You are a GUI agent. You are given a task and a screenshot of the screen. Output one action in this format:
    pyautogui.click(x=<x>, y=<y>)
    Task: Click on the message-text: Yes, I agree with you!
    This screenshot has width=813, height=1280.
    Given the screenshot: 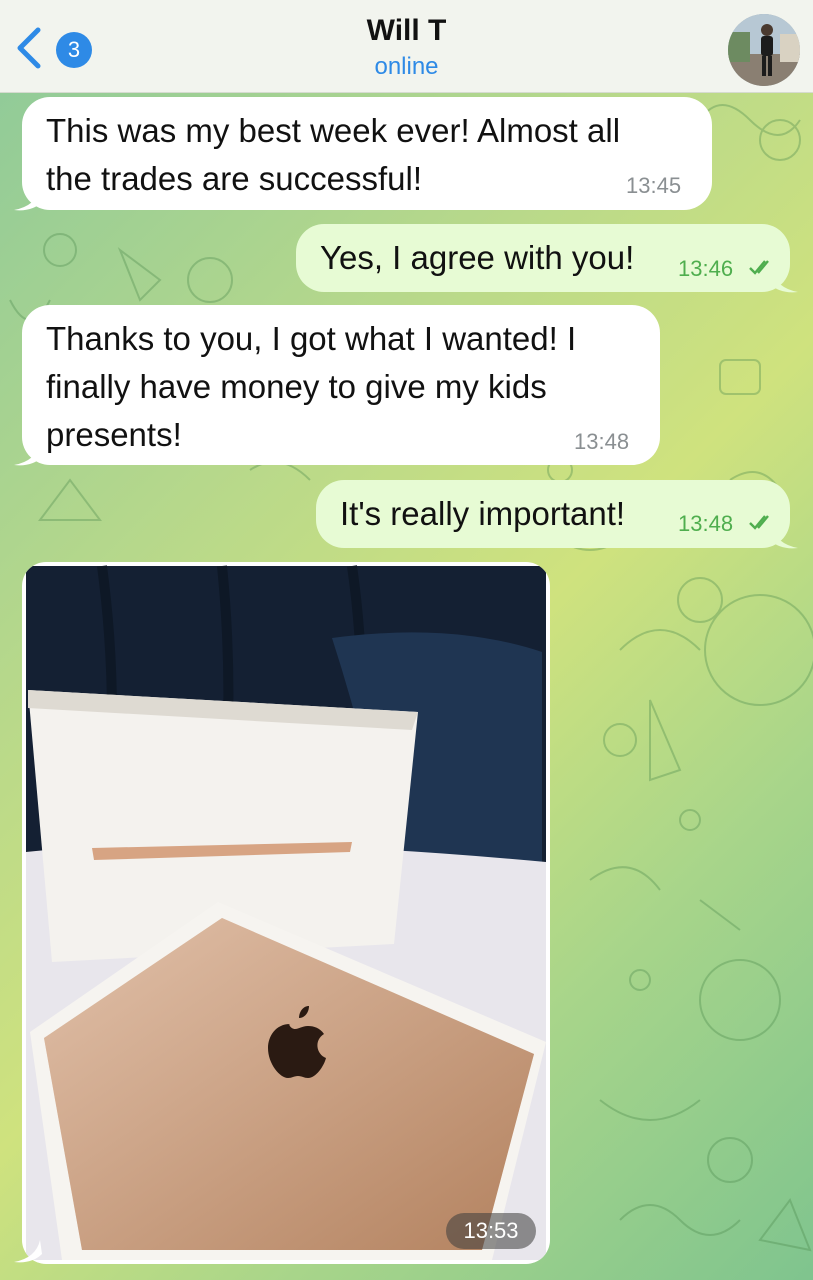 What is the action you would take?
    pyautogui.click(x=477, y=257)
    